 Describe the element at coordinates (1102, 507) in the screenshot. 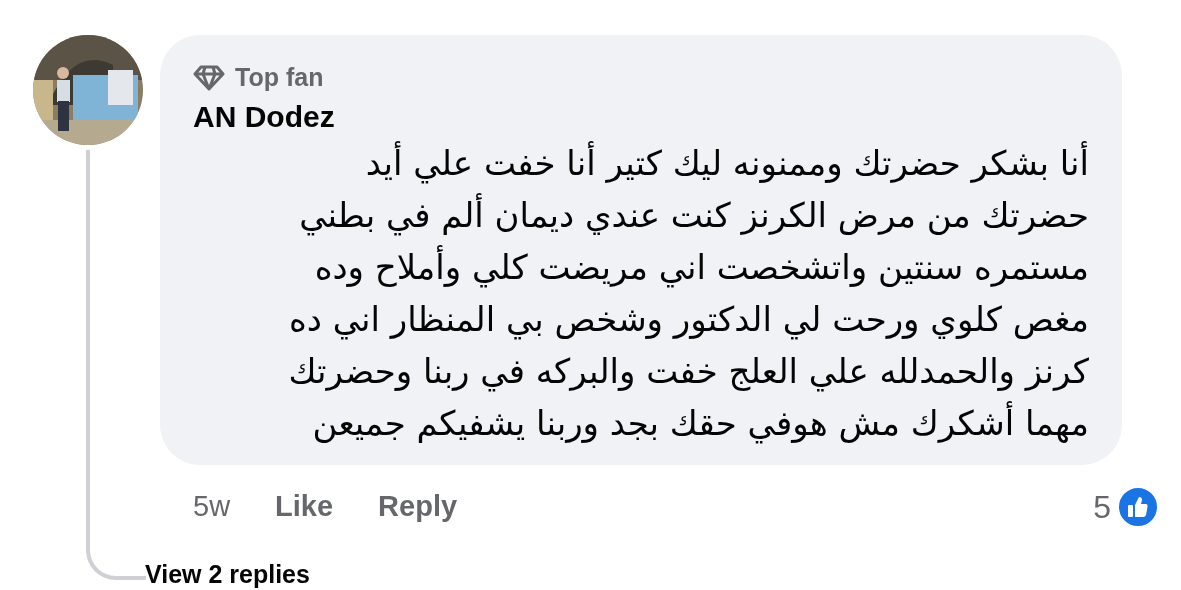

I see `reaction-count: 5` at that location.